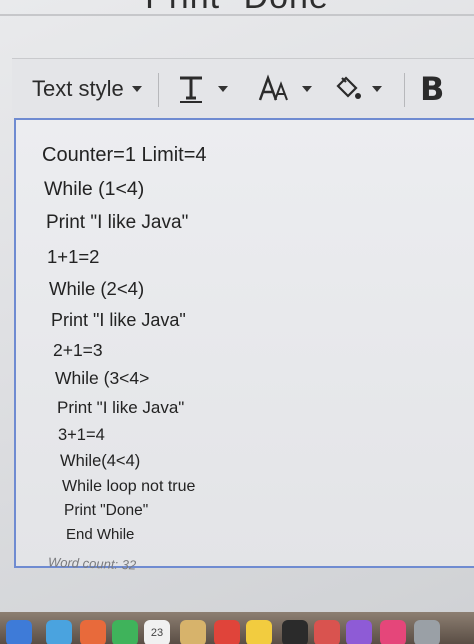  I want to click on editor-line: Counter=1 Limit=4, so click(124, 155).